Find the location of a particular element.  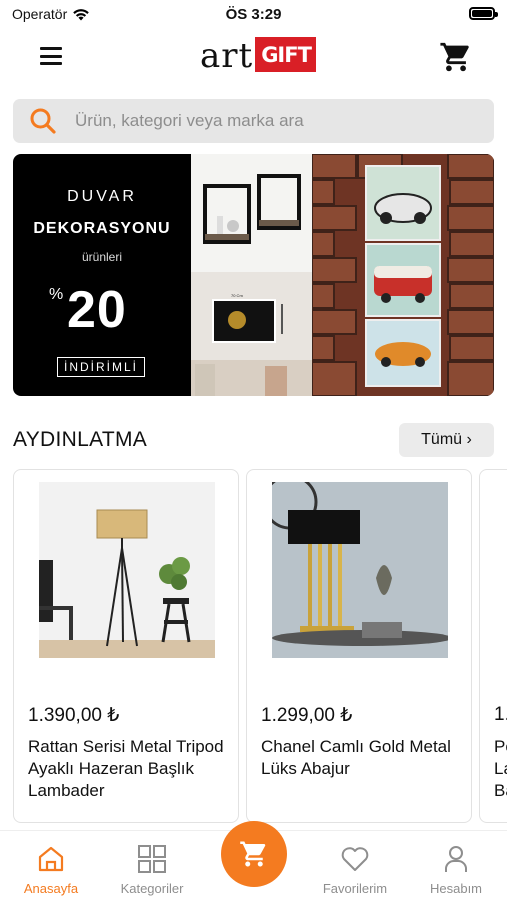

banner-line3: ürünleri is located at coordinates (102, 257).